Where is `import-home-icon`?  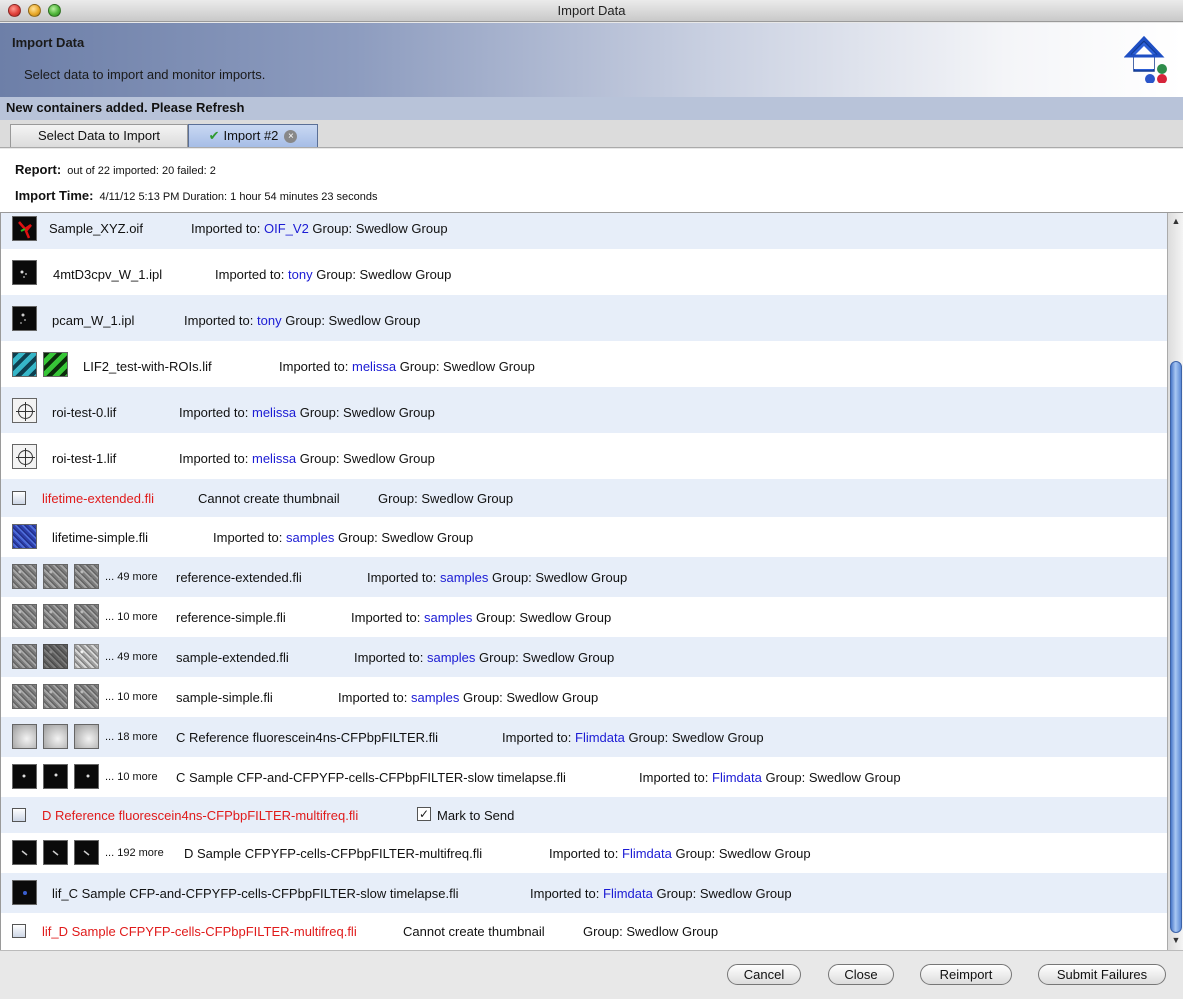
import-home-icon is located at coordinates (1145, 59).